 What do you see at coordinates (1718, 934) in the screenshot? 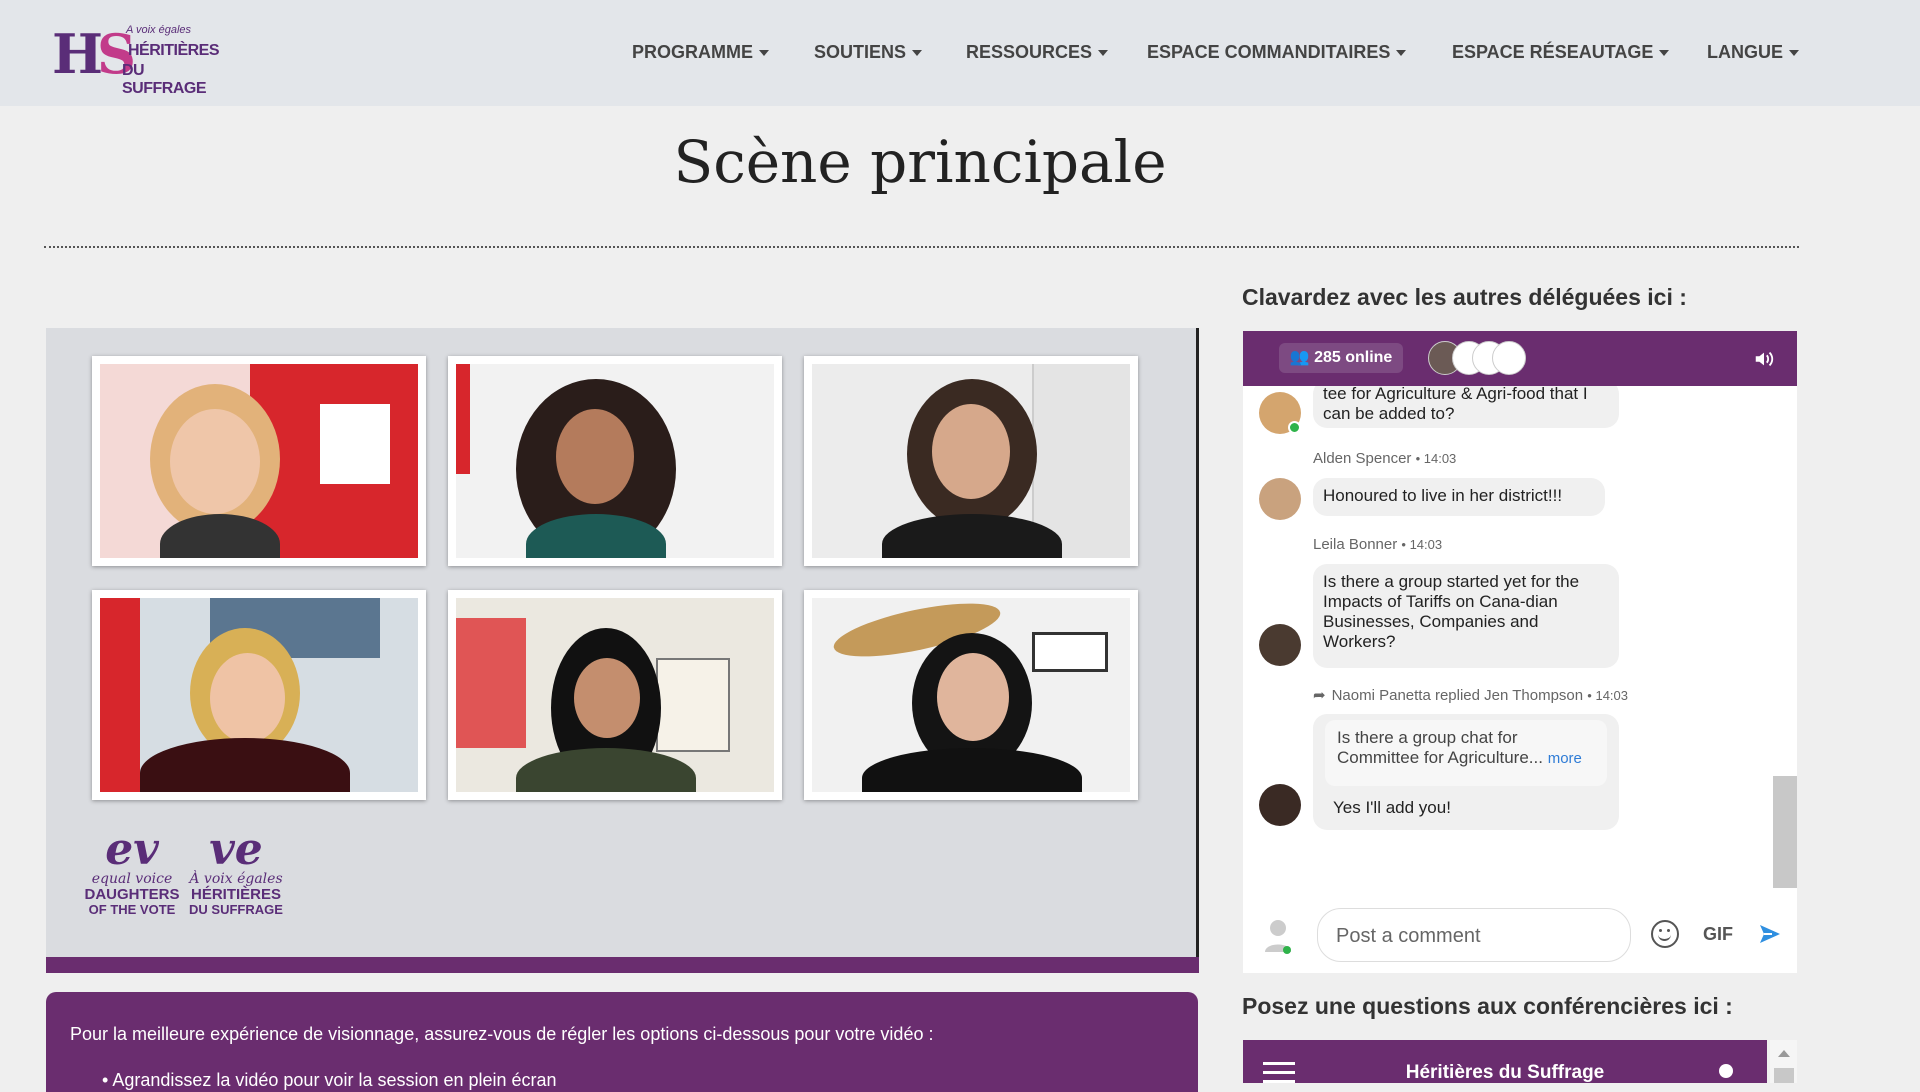
I see `gif-button: GIF` at bounding box center [1718, 934].